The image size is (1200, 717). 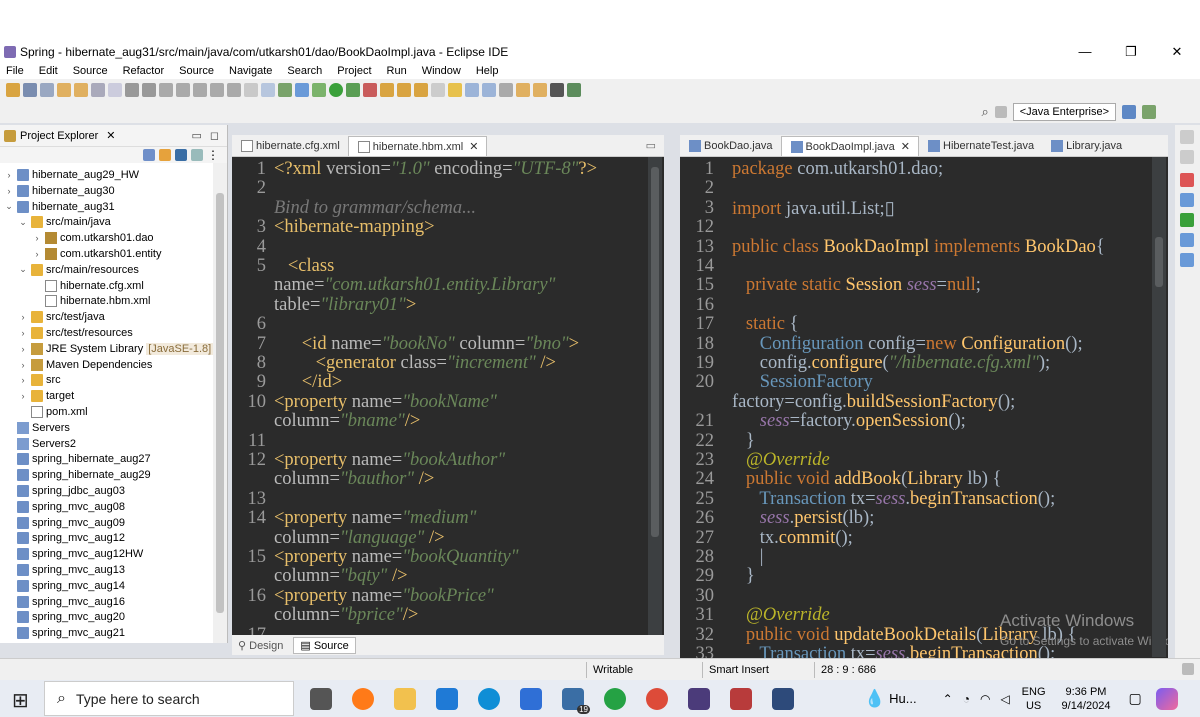 What do you see at coordinates (657, 698) in the screenshot?
I see `chrome-icon` at bounding box center [657, 698].